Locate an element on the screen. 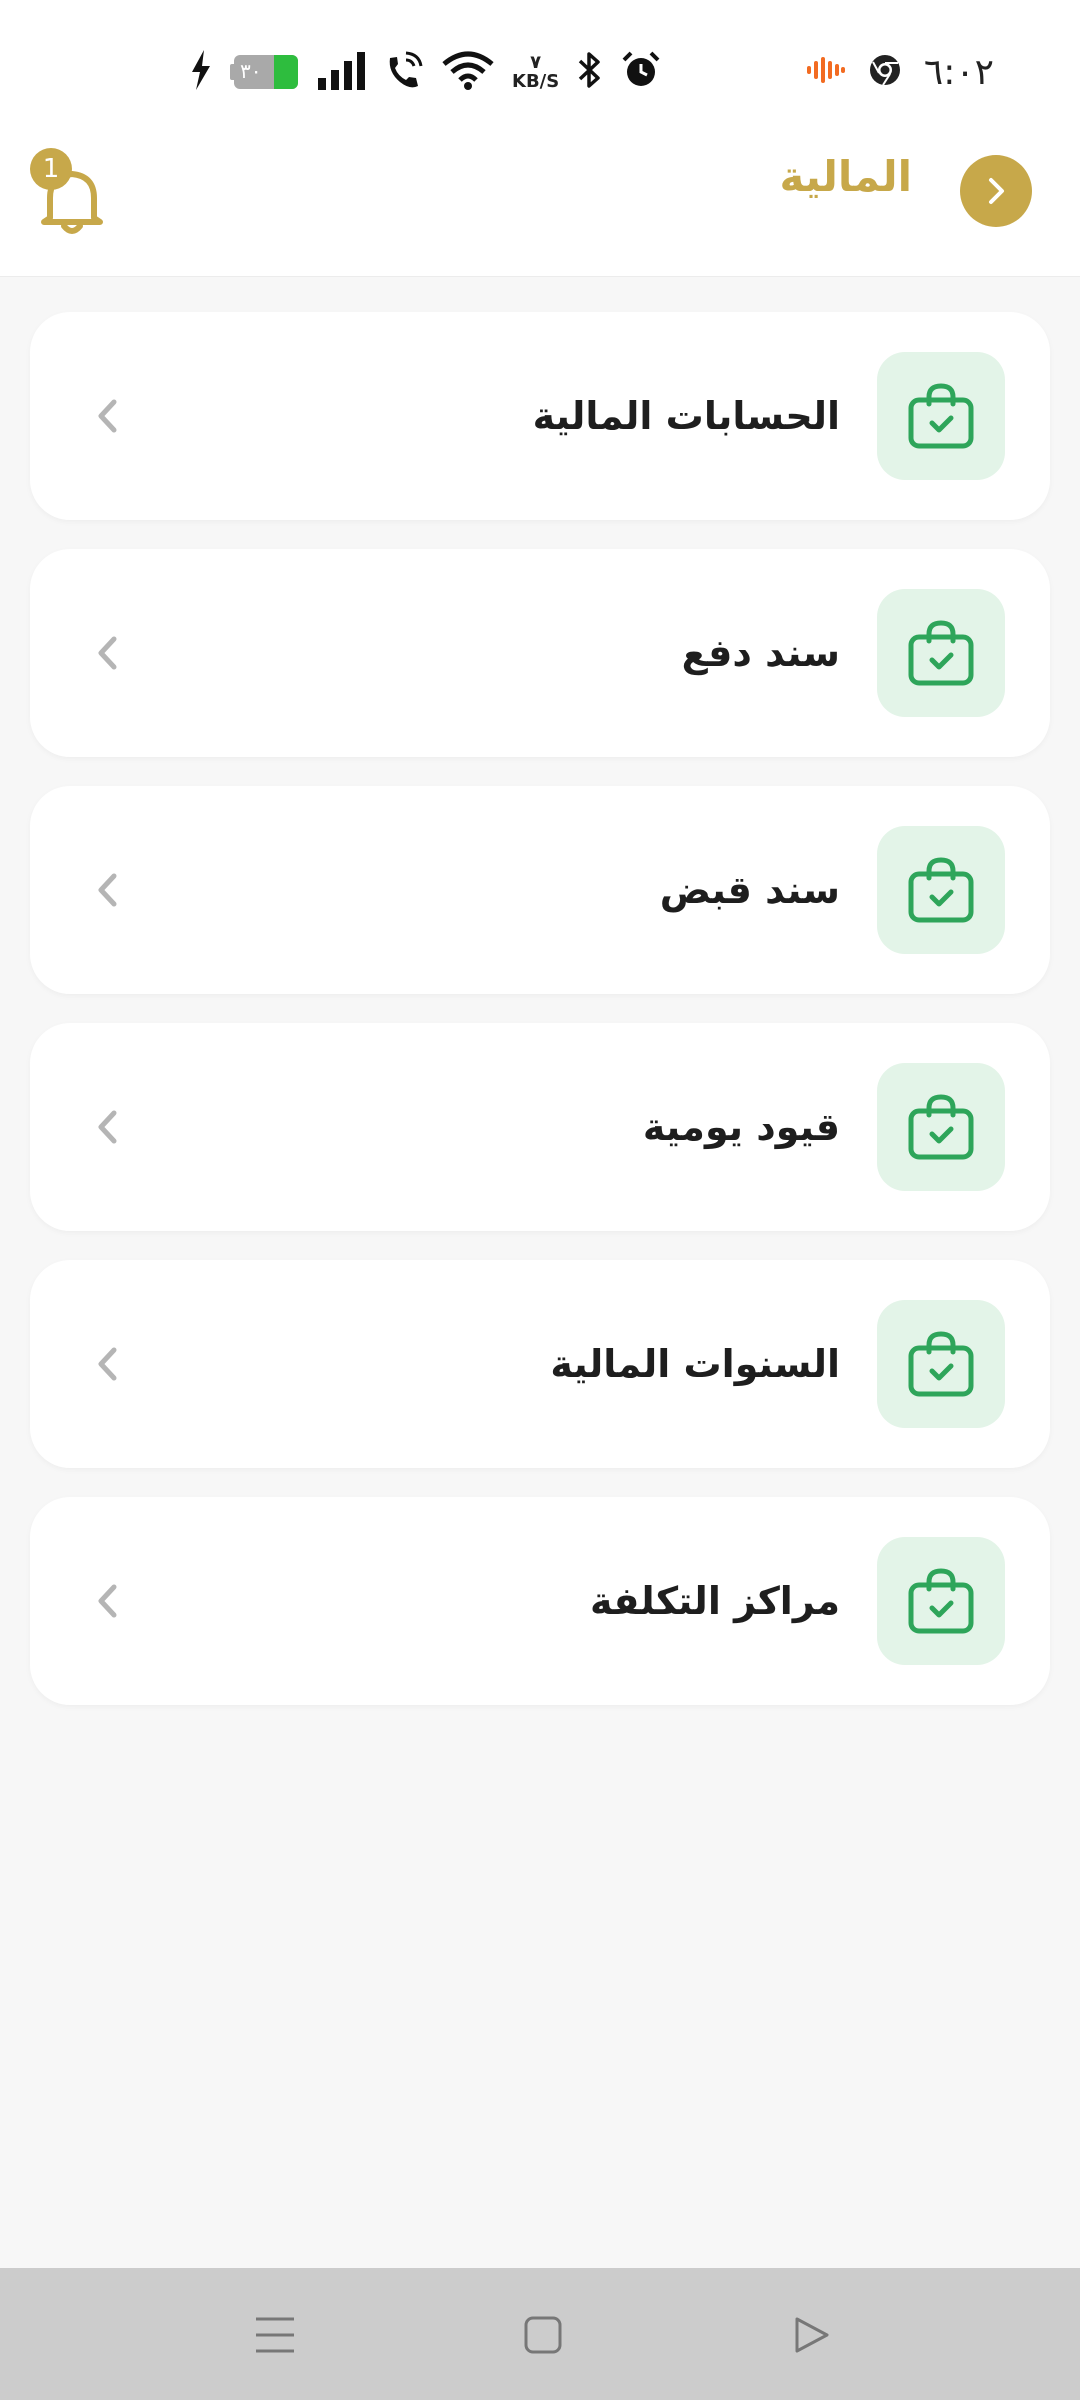  chrome-icon is located at coordinates (885, 72).